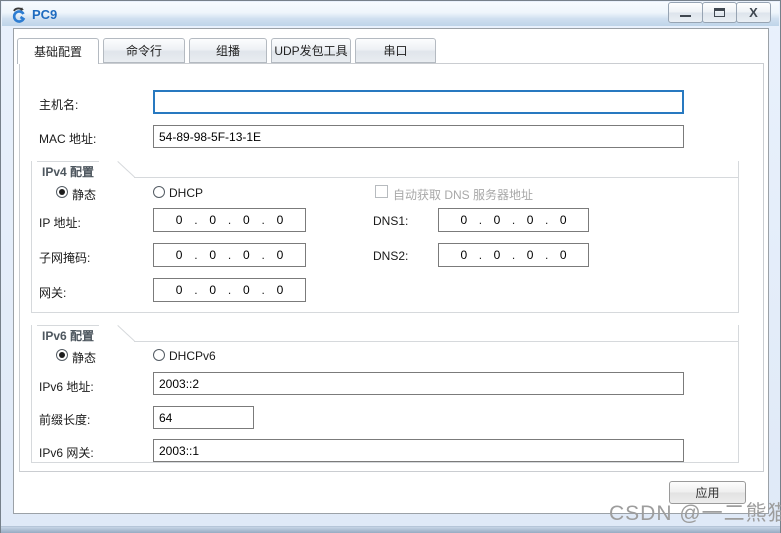  What do you see at coordinates (390, 14) in the screenshot?
I see `titlebar: PC9` at bounding box center [390, 14].